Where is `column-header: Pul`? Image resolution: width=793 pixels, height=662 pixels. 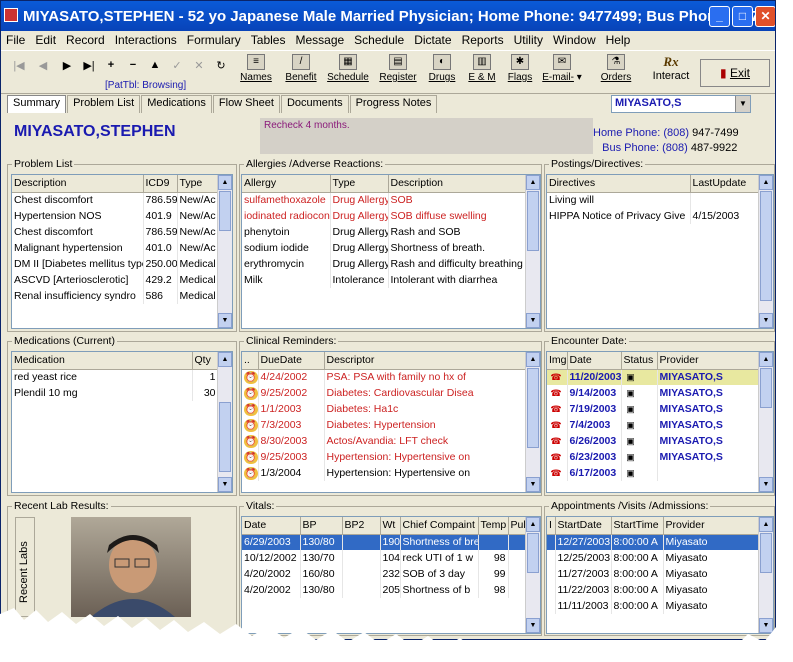
column-header: Pul is located at coordinates (517, 526).